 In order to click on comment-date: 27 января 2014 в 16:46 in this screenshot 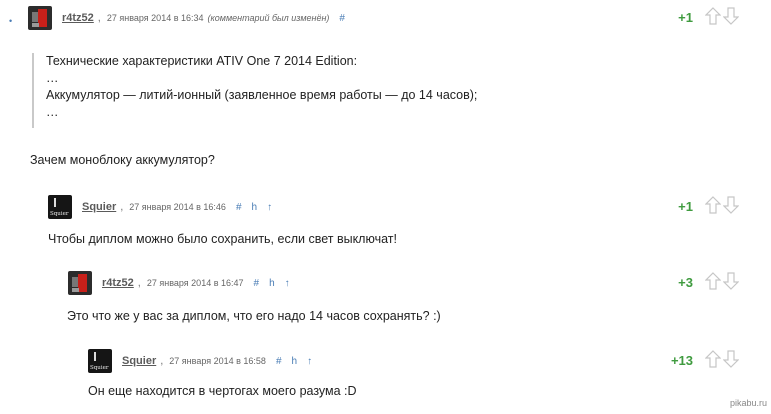, I will do `click(177, 207)`.